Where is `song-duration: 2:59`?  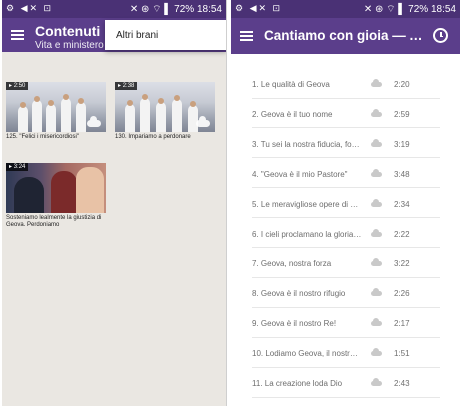
song-duration: 2:59 is located at coordinates (402, 114).